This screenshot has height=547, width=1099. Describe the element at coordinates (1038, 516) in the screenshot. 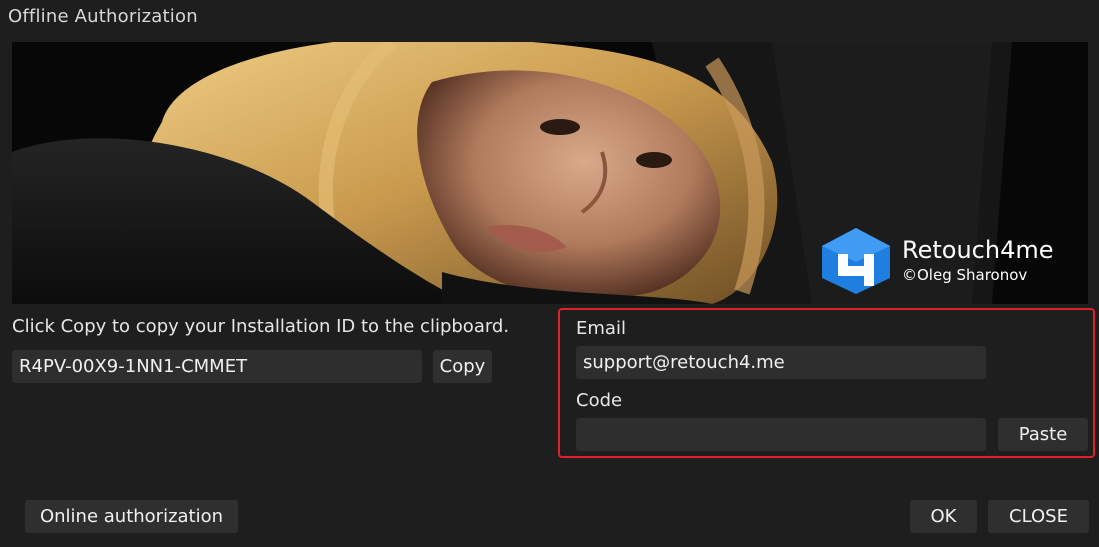

I see `close-button: CLOSE` at that location.